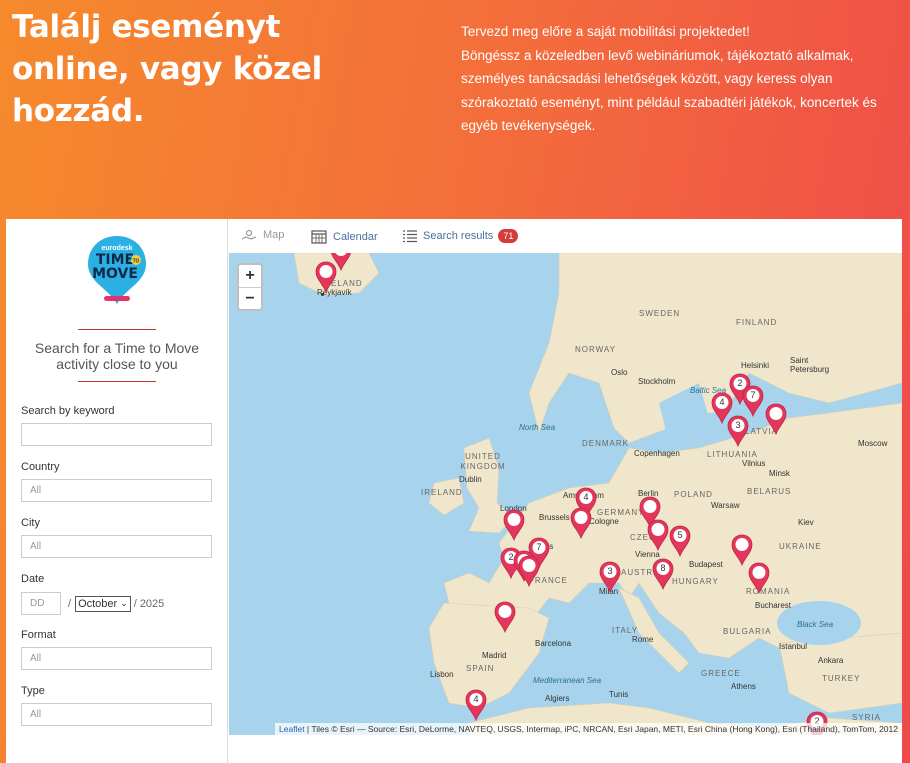 The height and width of the screenshot is (763, 910). Describe the element at coordinates (554, 517) in the screenshot. I see `map-label-brussels: Brussels` at that location.